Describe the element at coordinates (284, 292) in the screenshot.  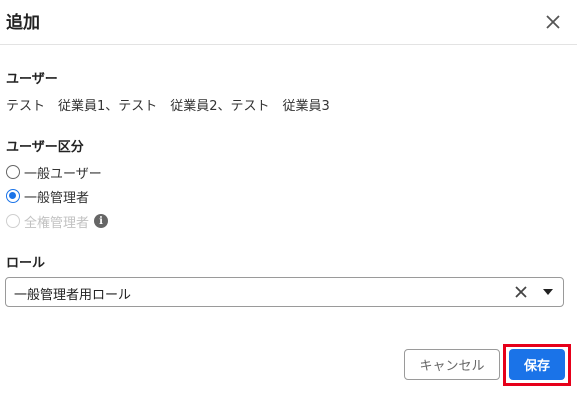
I see `role-select: 一般管理者用ロール` at that location.